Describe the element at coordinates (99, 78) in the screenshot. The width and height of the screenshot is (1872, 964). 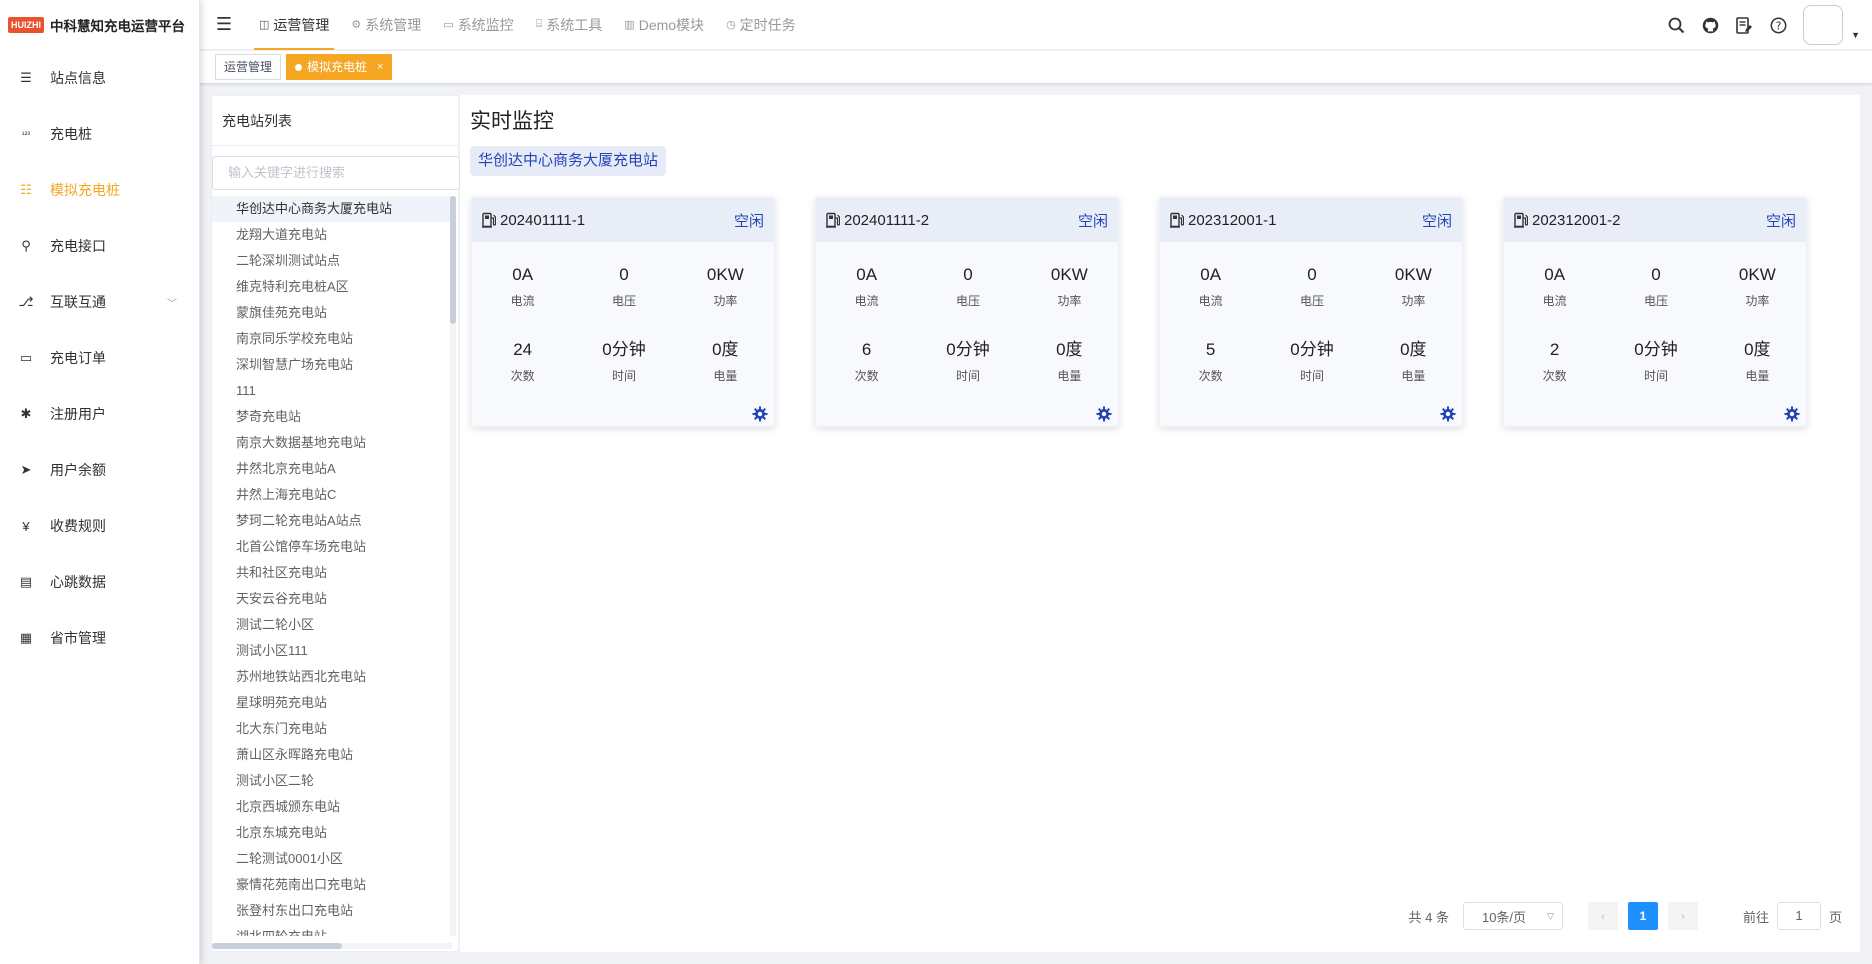
I see `sidebar-item: ☰ 站点信息` at that location.